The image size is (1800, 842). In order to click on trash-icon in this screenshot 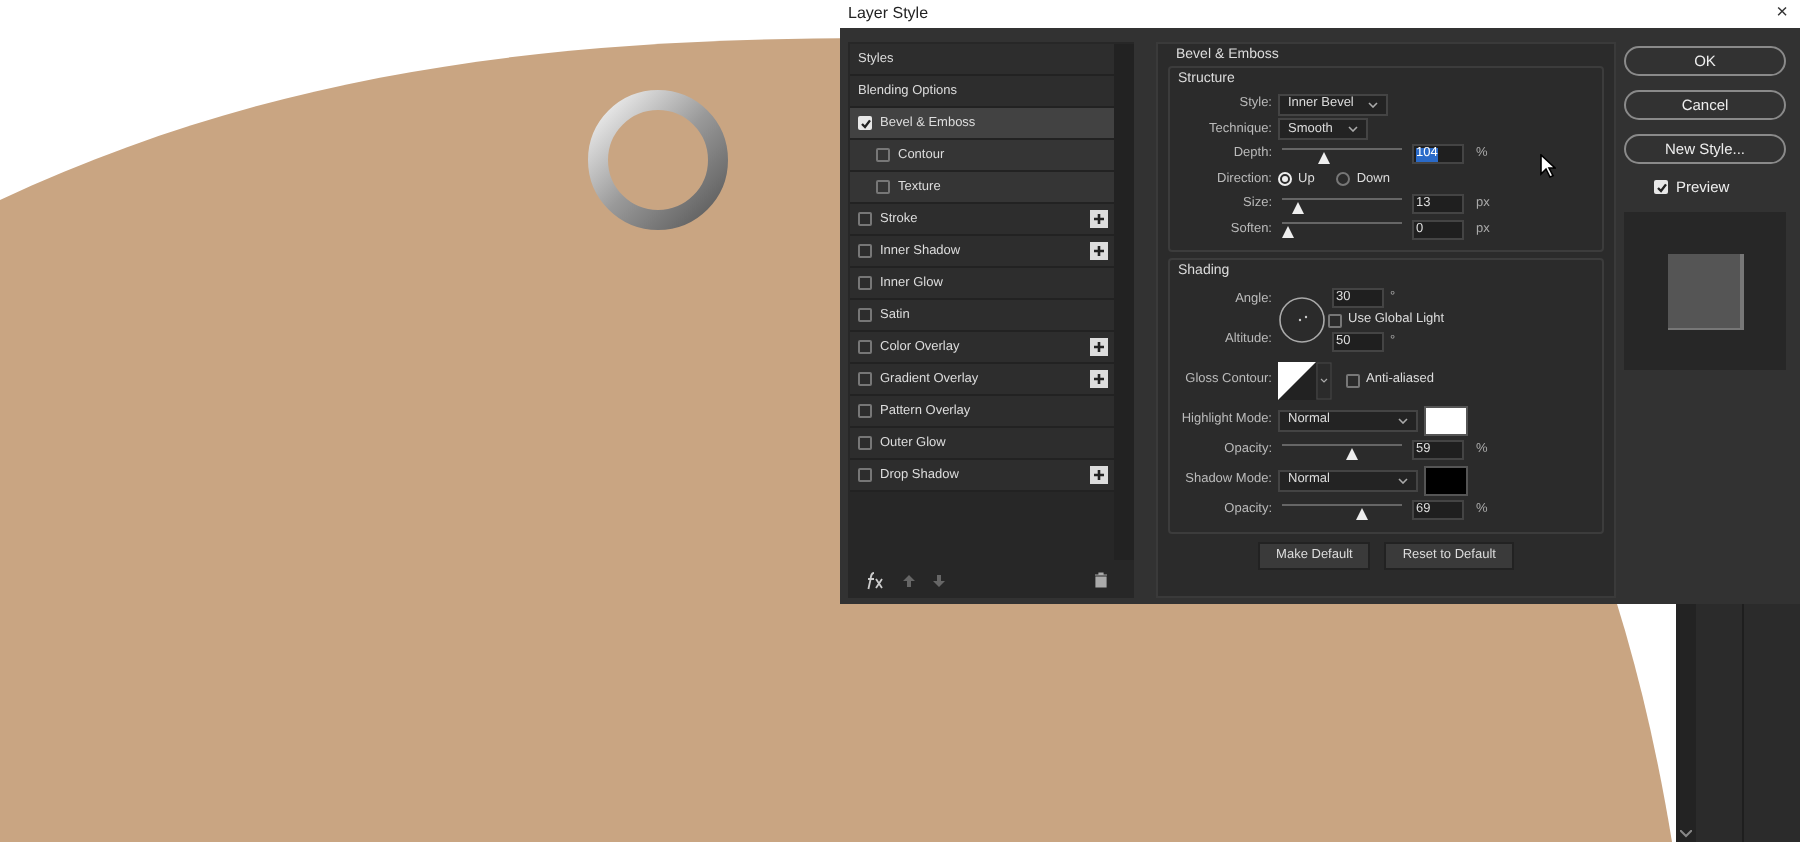, I will do `click(1101, 580)`.